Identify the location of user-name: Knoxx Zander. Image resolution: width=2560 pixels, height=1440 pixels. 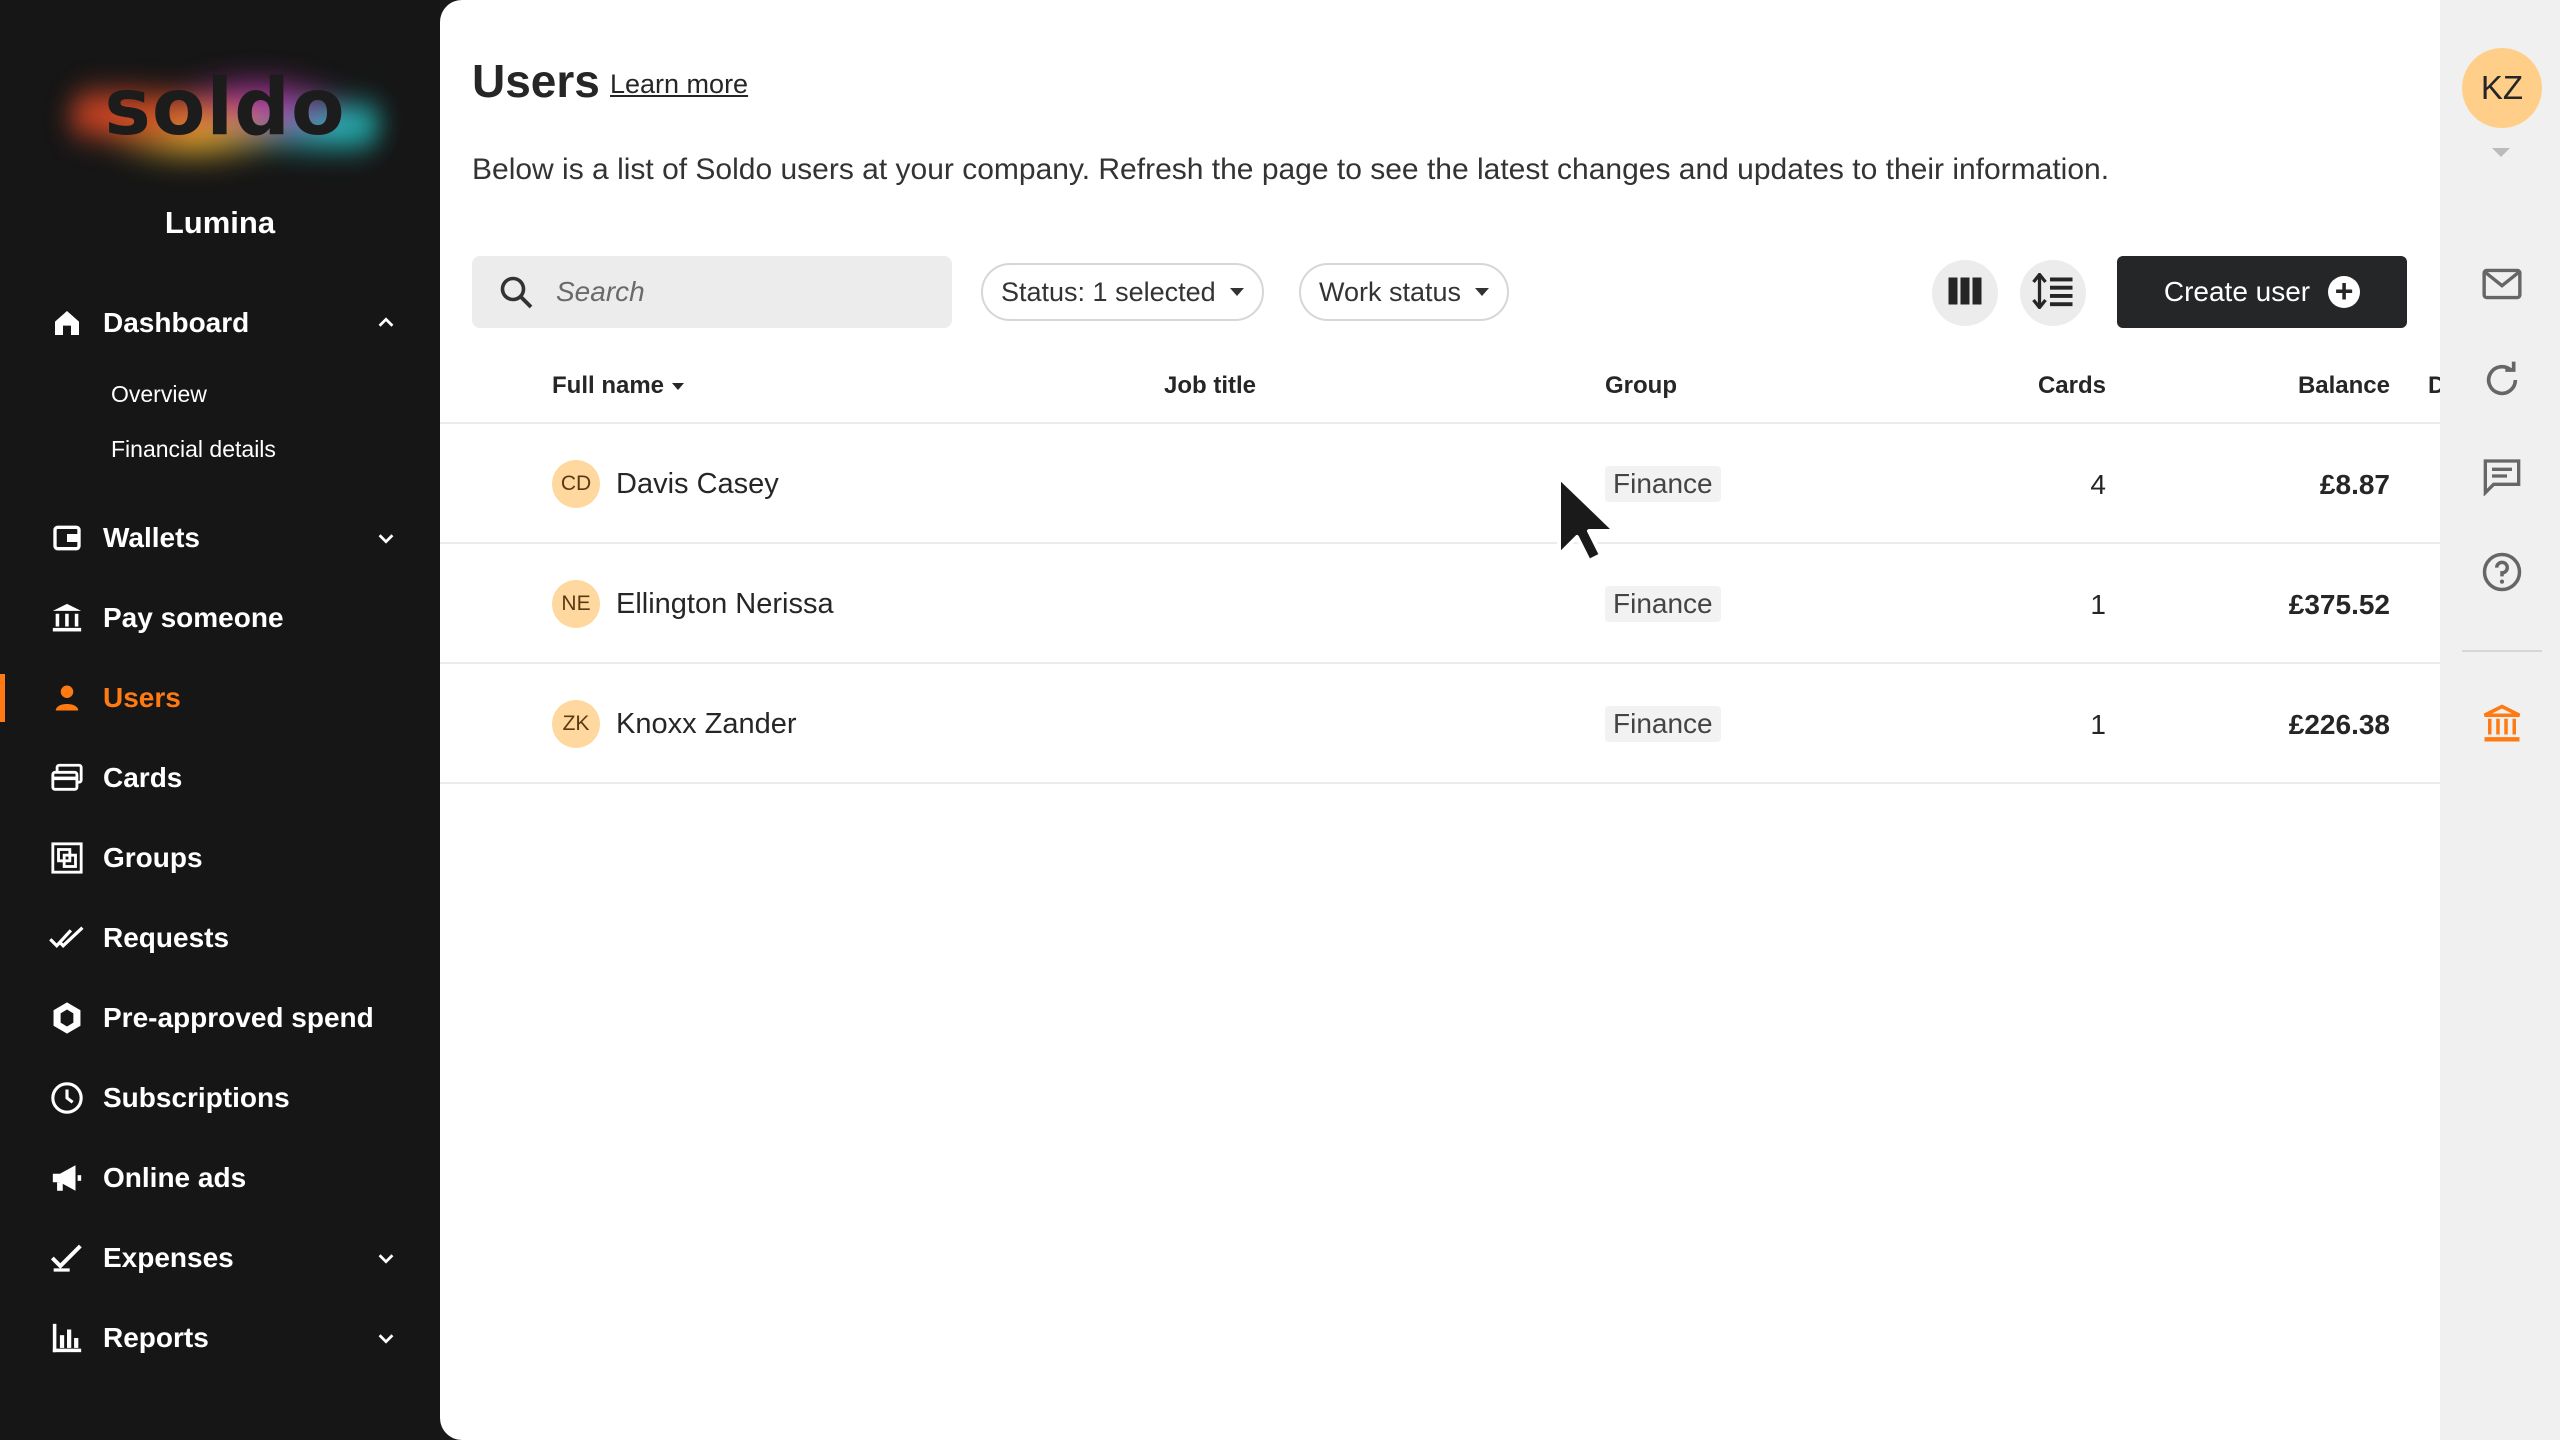
(706, 724).